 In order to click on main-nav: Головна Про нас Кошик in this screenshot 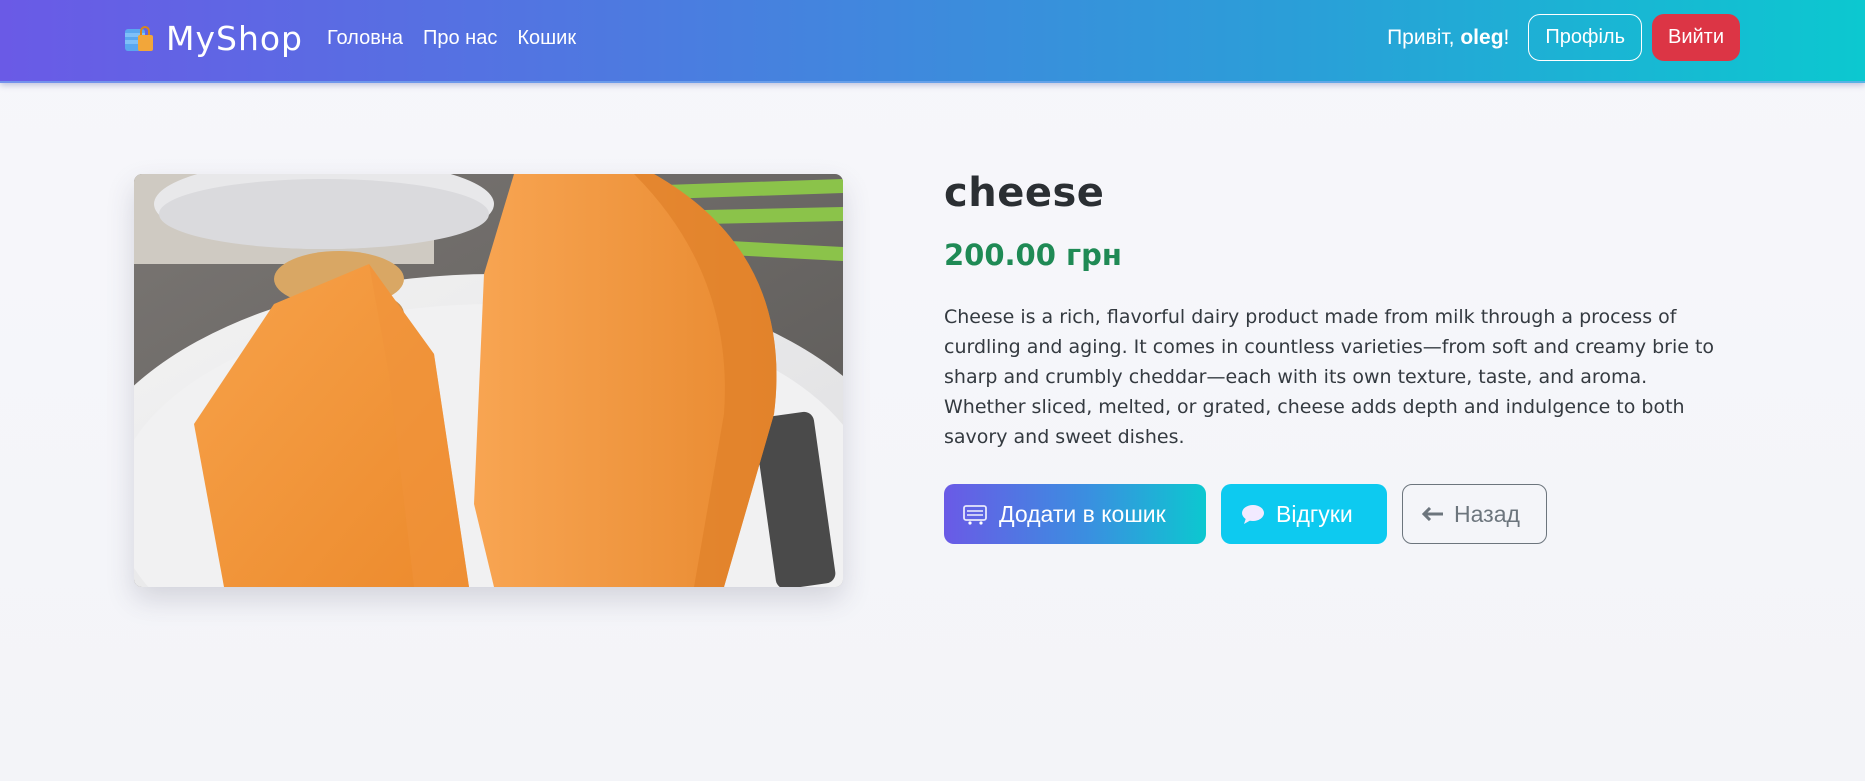, I will do `click(451, 38)`.